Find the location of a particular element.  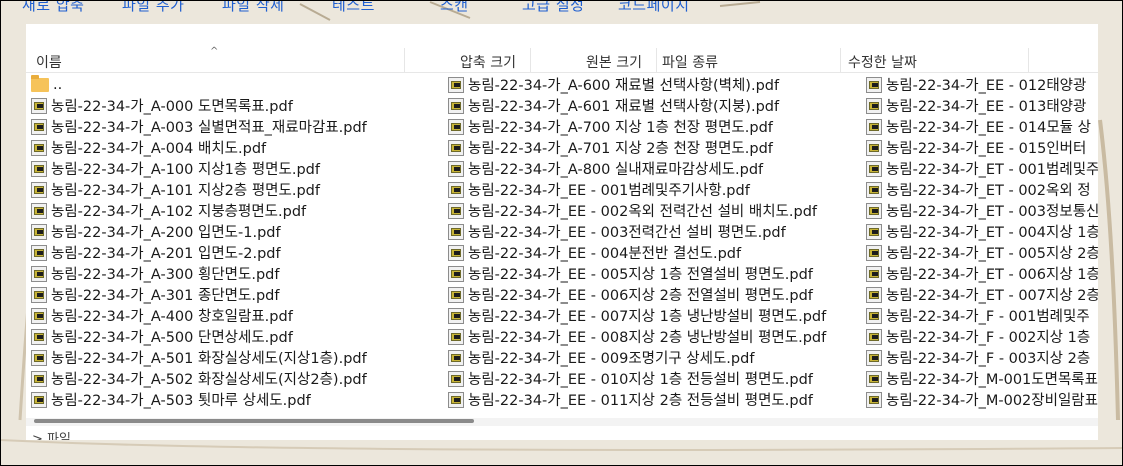

list-item: 농림-22-34-가_ET - 003정보통신 is located at coordinates (982, 210).